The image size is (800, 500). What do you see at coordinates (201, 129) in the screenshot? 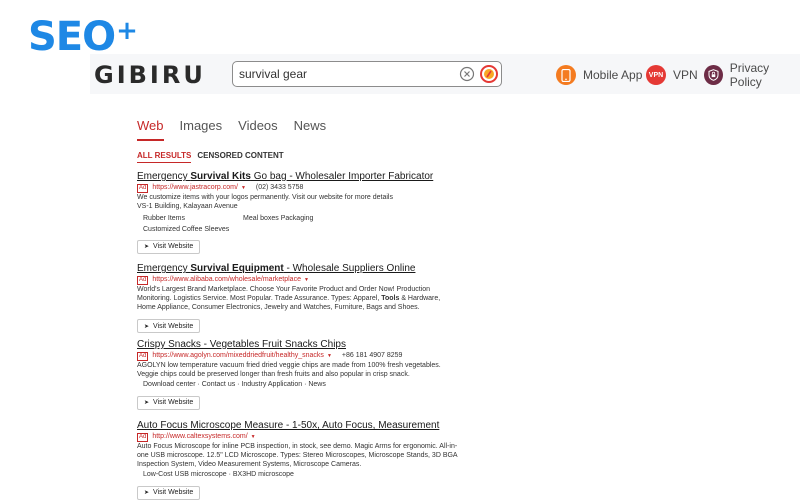
I see `tab-images: Images` at bounding box center [201, 129].